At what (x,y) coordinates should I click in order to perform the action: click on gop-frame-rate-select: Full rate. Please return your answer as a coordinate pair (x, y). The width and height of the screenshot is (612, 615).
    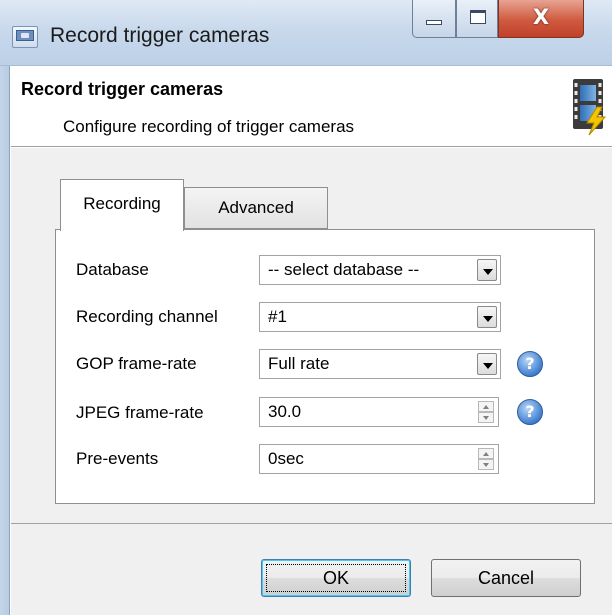
    Looking at the image, I should click on (380, 364).